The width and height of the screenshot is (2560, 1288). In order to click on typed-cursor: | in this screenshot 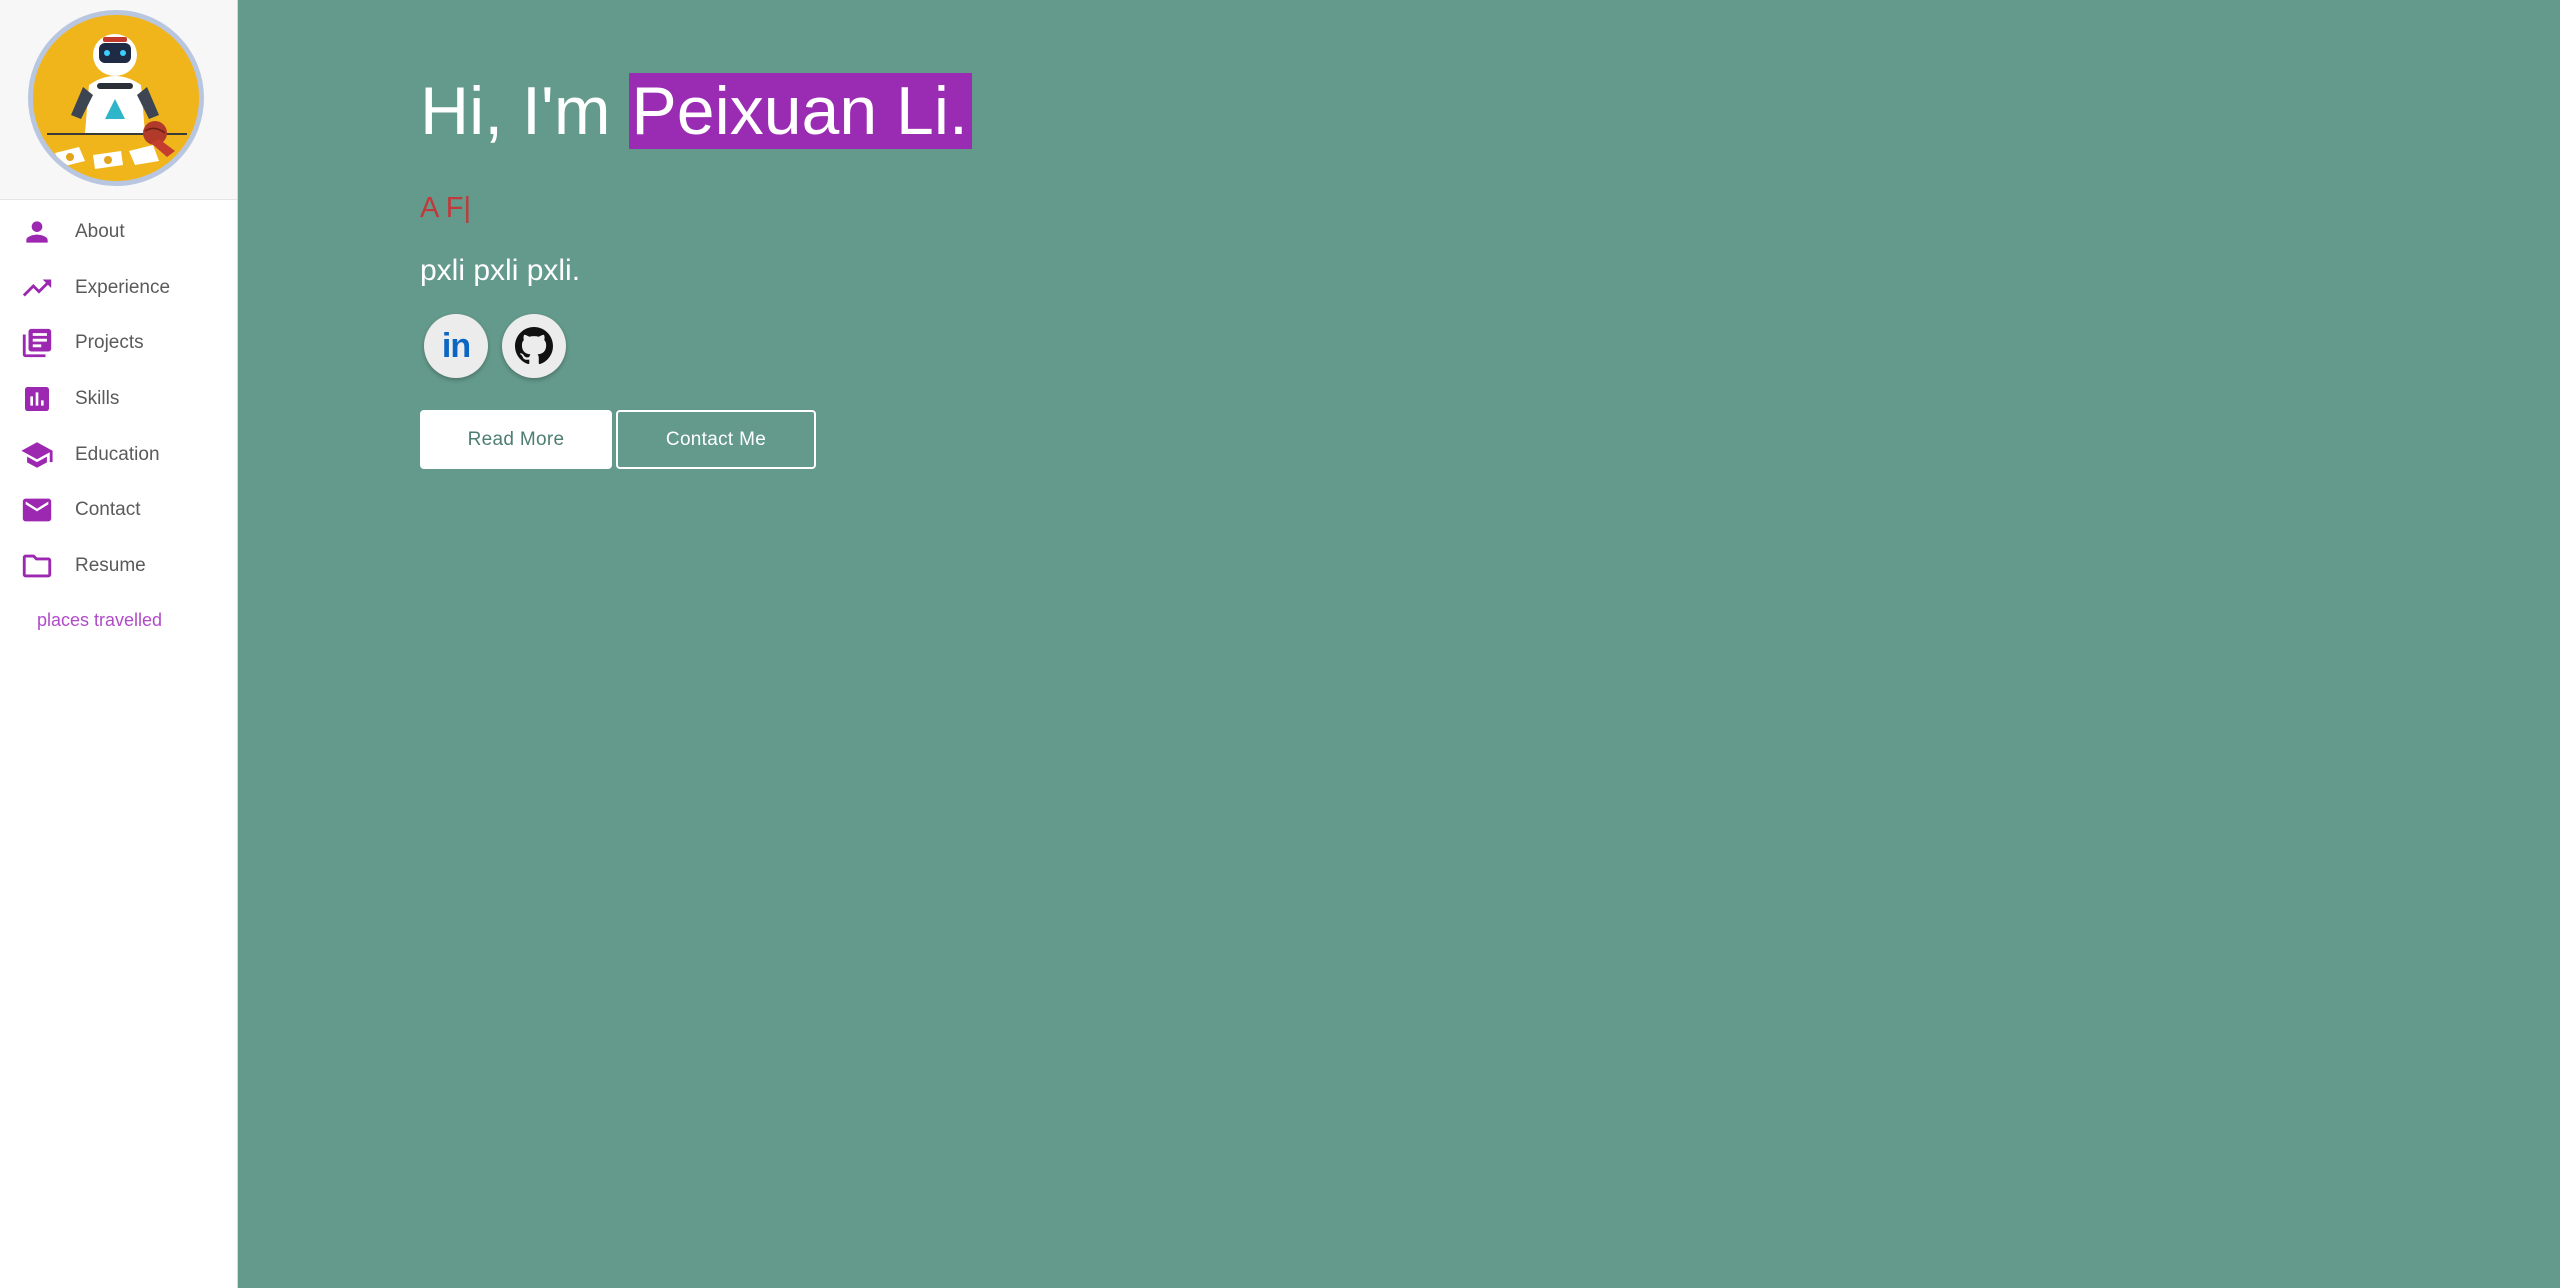, I will do `click(467, 208)`.